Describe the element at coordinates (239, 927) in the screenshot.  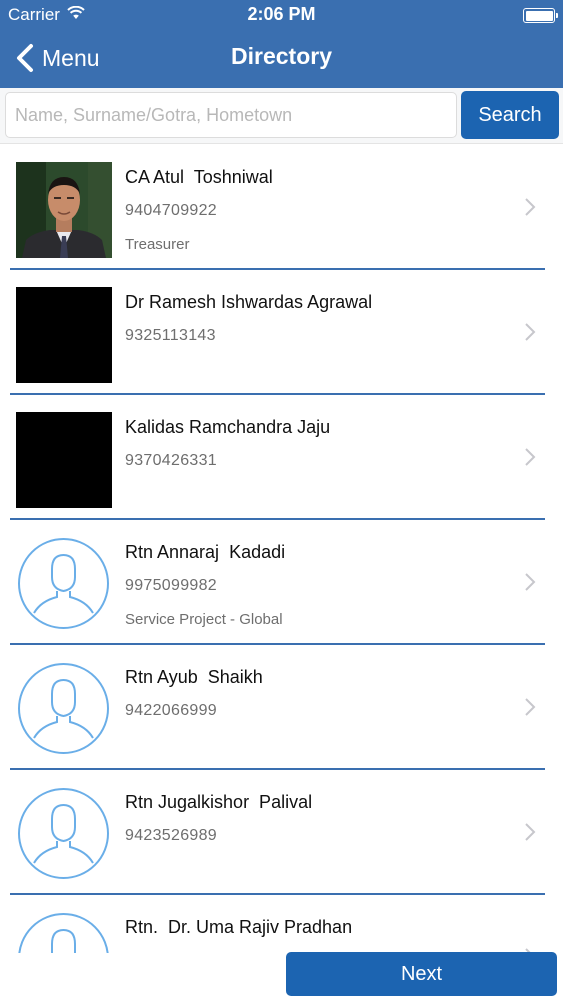
I see `member-name: Rtn. Dr. Uma Rajiv Pradhan` at that location.